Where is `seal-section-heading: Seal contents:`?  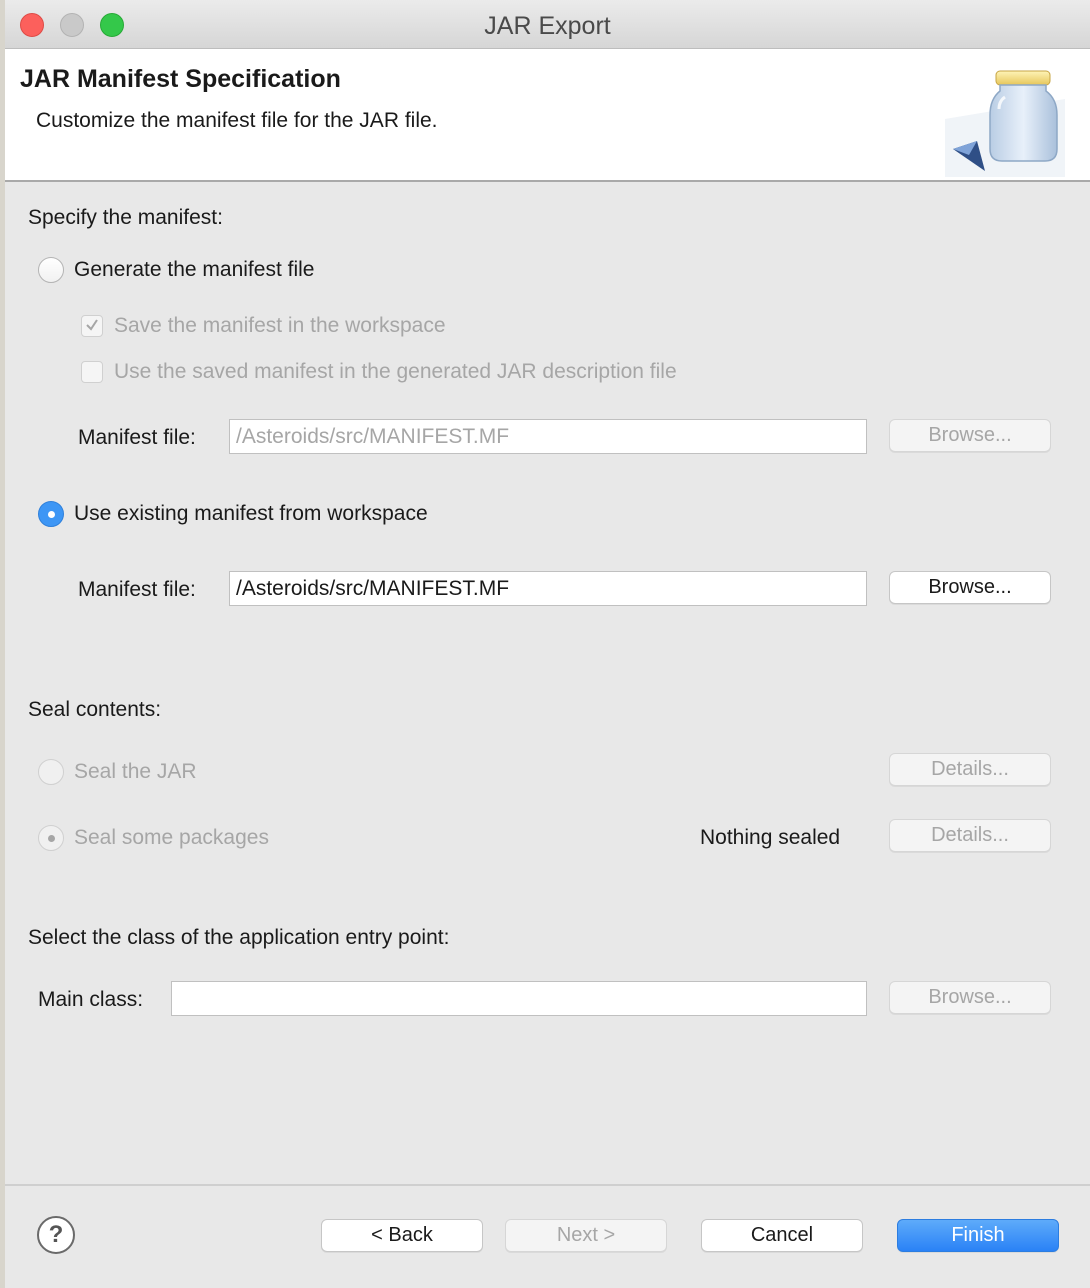 seal-section-heading: Seal contents: is located at coordinates (95, 709).